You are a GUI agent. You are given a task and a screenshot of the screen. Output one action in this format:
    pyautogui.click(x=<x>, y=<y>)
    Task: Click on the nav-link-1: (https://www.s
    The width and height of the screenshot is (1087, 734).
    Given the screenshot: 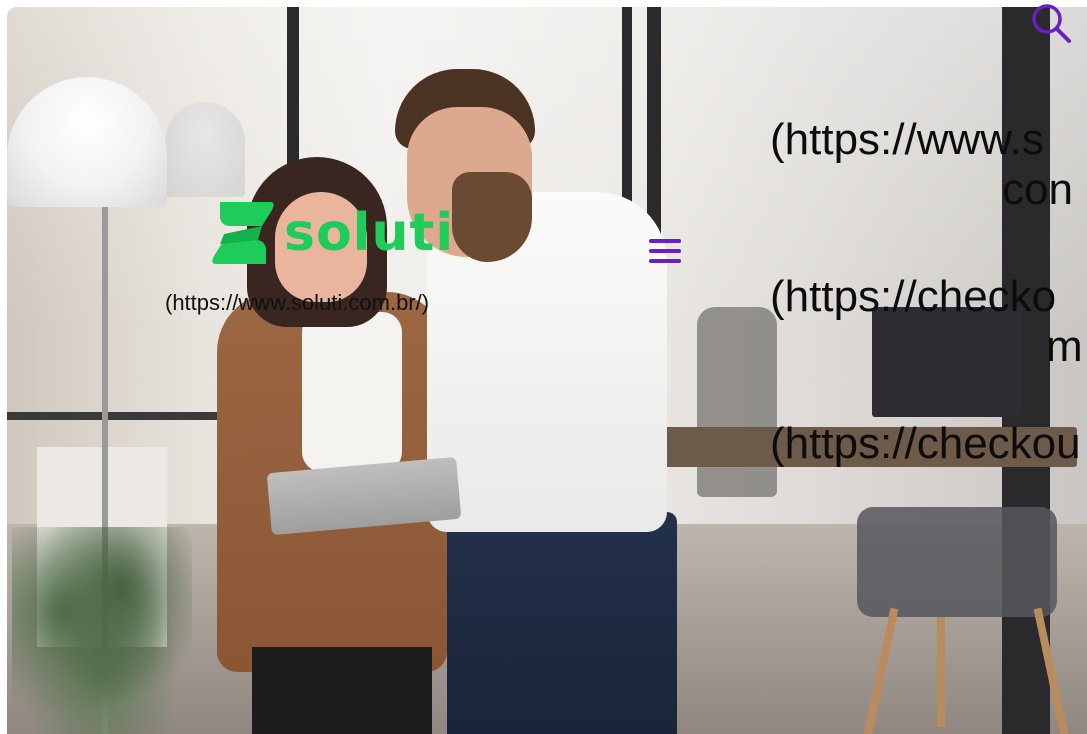 What is the action you would take?
    pyautogui.click(x=907, y=140)
    